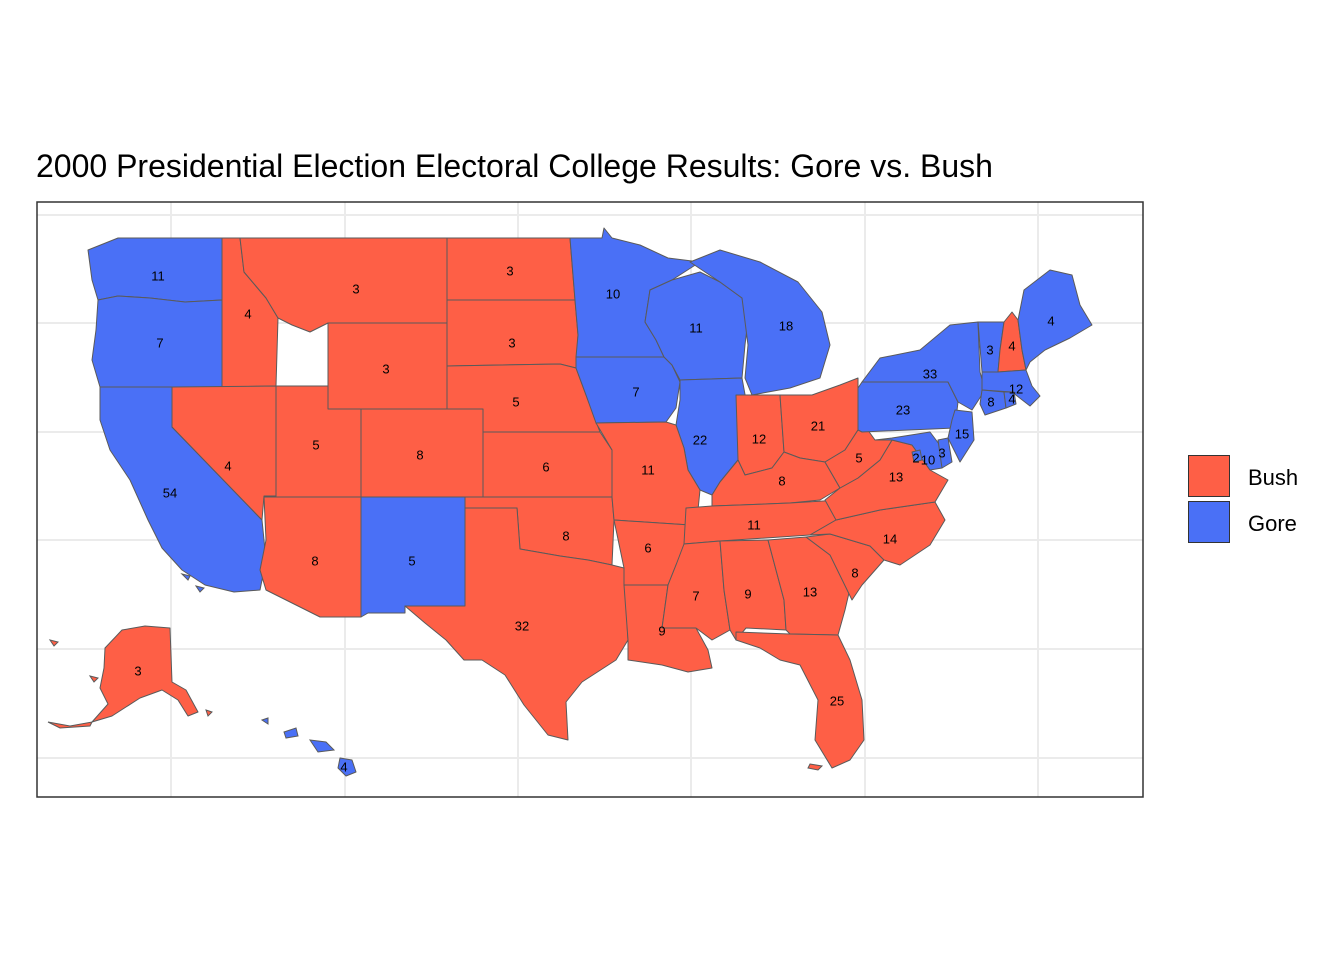 This screenshot has height=960, width=1344. What do you see at coordinates (635, 392) in the screenshot?
I see `state-label-IA: 7` at bounding box center [635, 392].